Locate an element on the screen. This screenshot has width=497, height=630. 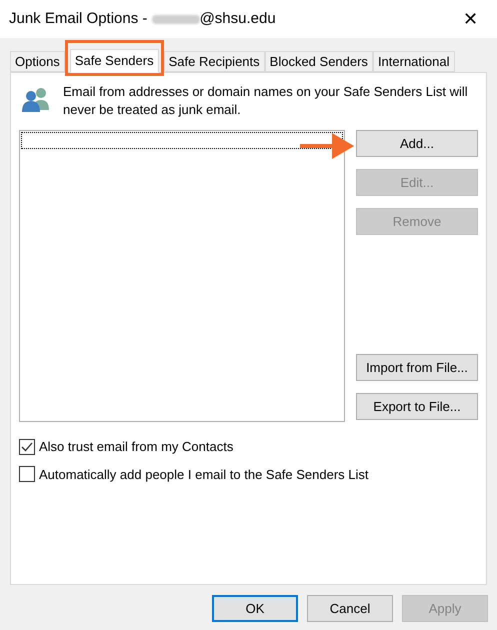
checkbox-label: Automatically add people I email to the Safe Senders List is located at coordinates (204, 475).